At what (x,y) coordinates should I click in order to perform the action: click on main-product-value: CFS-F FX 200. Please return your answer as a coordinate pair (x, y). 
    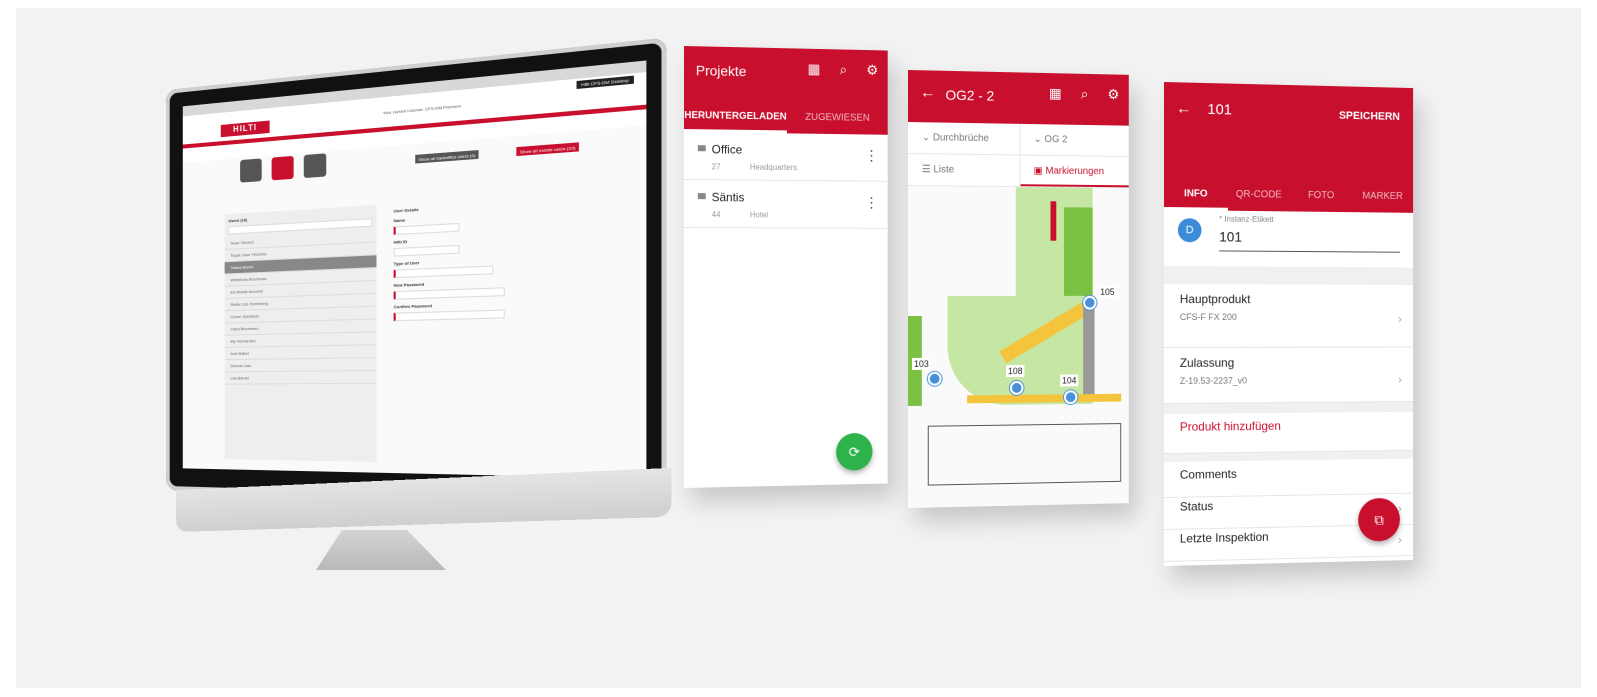
    Looking at the image, I should click on (1208, 317).